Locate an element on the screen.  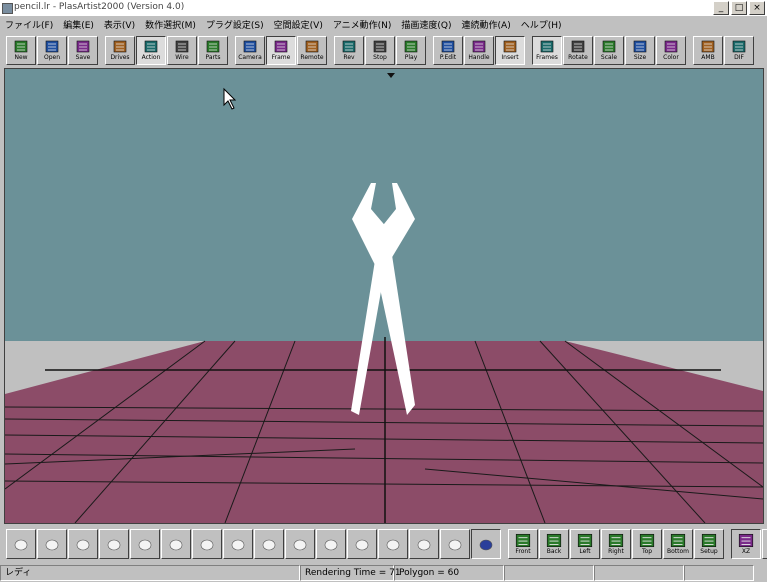
diamond-icon is located at coordinates (362, 544).